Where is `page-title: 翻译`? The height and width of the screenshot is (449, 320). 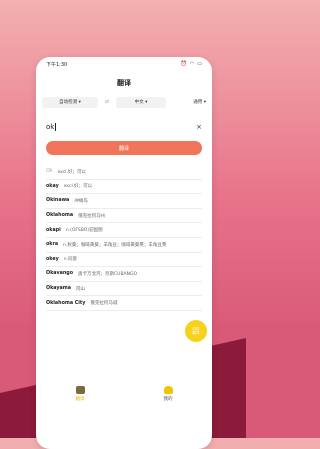
page-title: 翻译 is located at coordinates (124, 83).